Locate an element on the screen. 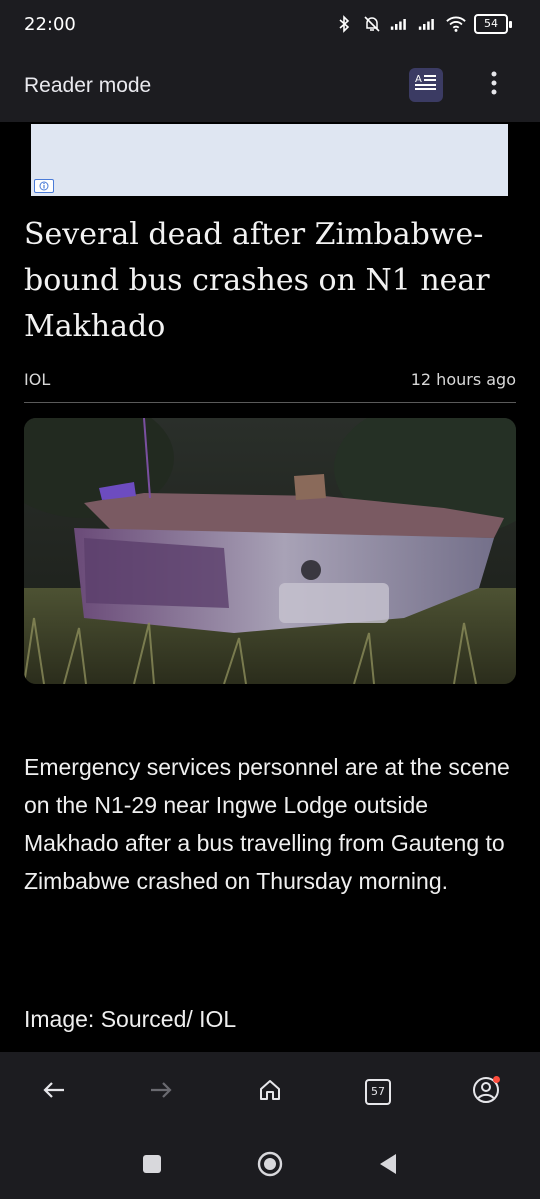 The image size is (540, 1199). app-bar-title: Reader mode is located at coordinates (88, 85).